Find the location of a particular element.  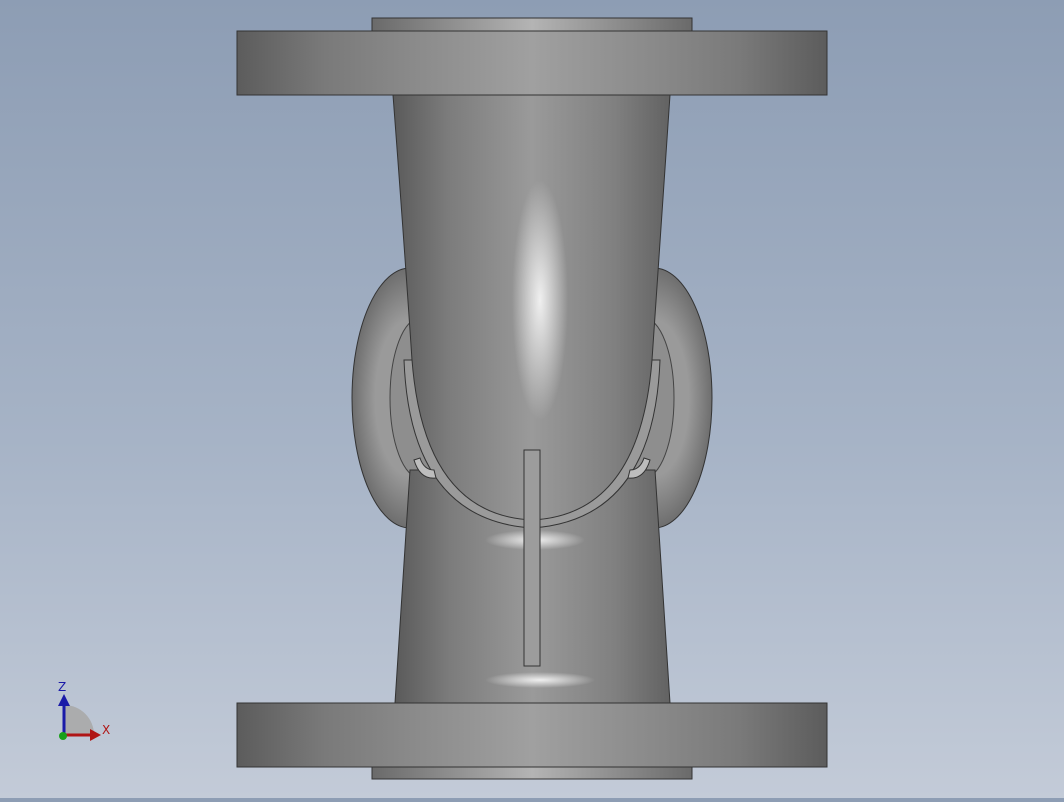

reference-triad: Z X is located at coordinates (84, 710).